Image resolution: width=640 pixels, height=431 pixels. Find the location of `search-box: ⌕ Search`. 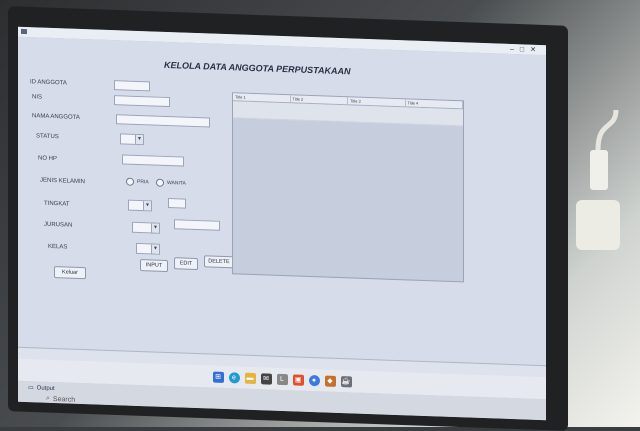

search-box: ⌕ Search is located at coordinates (60, 399).